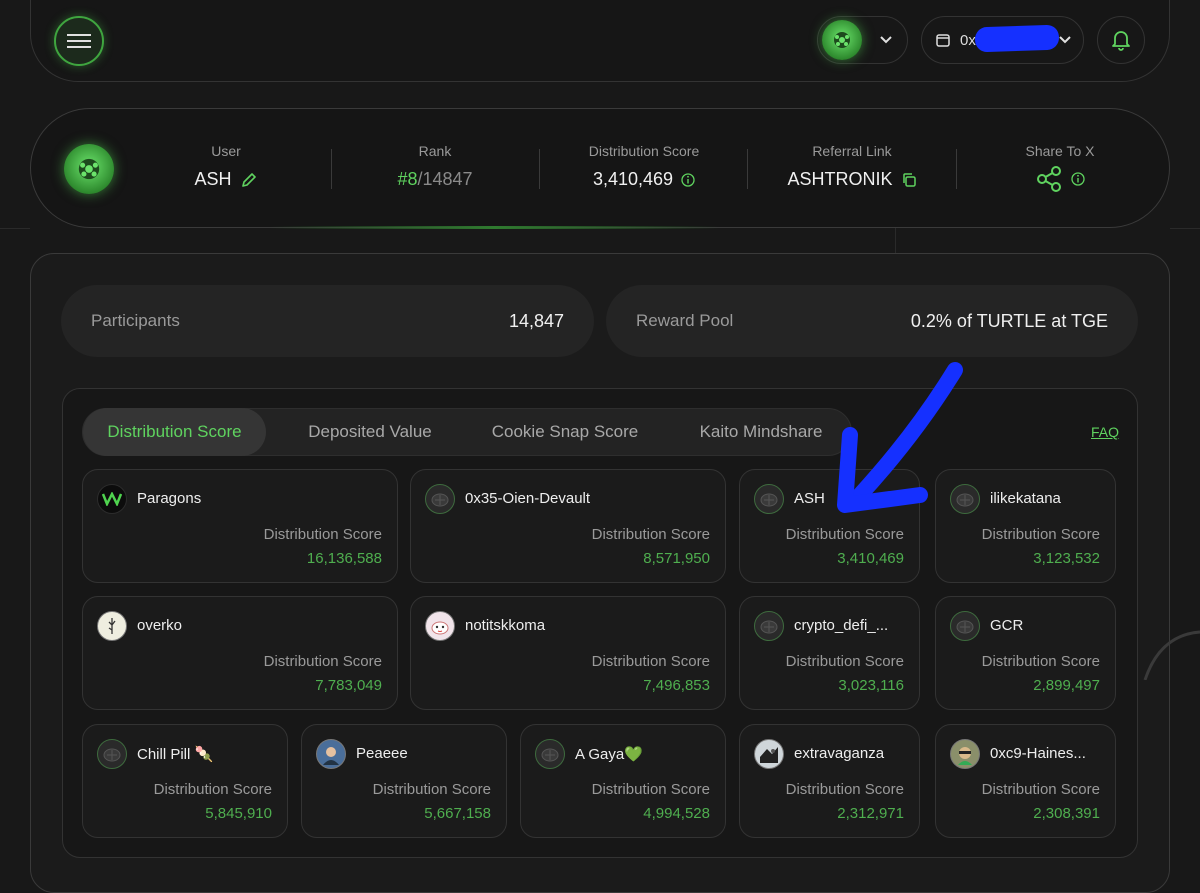 The image size is (1200, 893). What do you see at coordinates (1105, 432) in the screenshot?
I see `faq-link: FAQ` at bounding box center [1105, 432].